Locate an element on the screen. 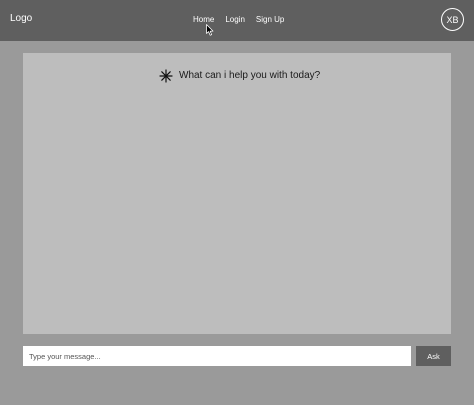  avatar: XB is located at coordinates (452, 19).